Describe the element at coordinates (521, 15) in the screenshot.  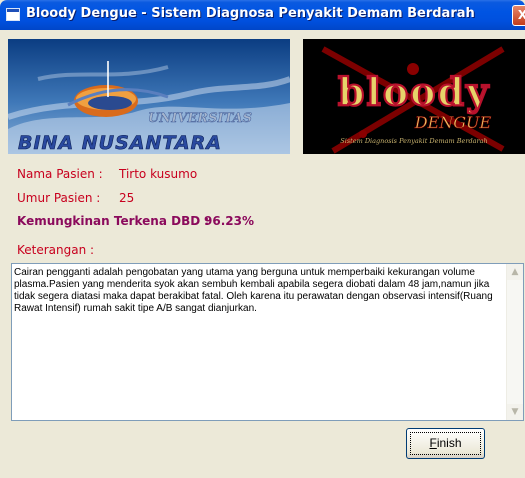
I see `close-icon: X` at that location.